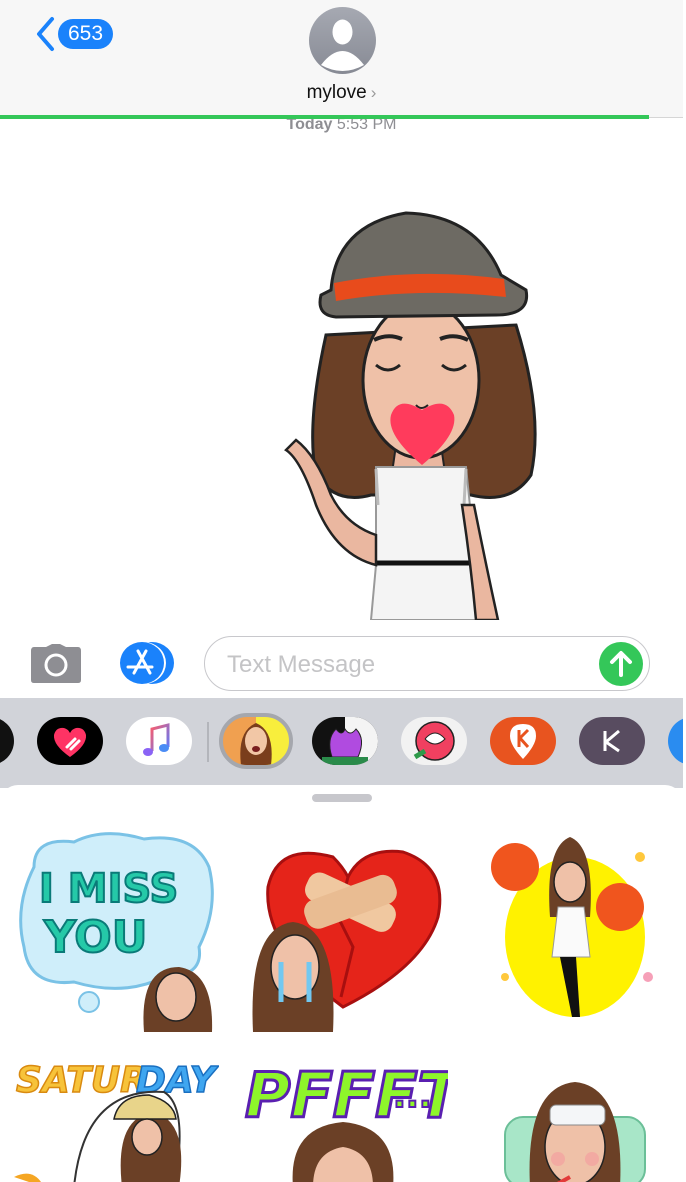  I want to click on sticker-sick, so click(575, 1114).